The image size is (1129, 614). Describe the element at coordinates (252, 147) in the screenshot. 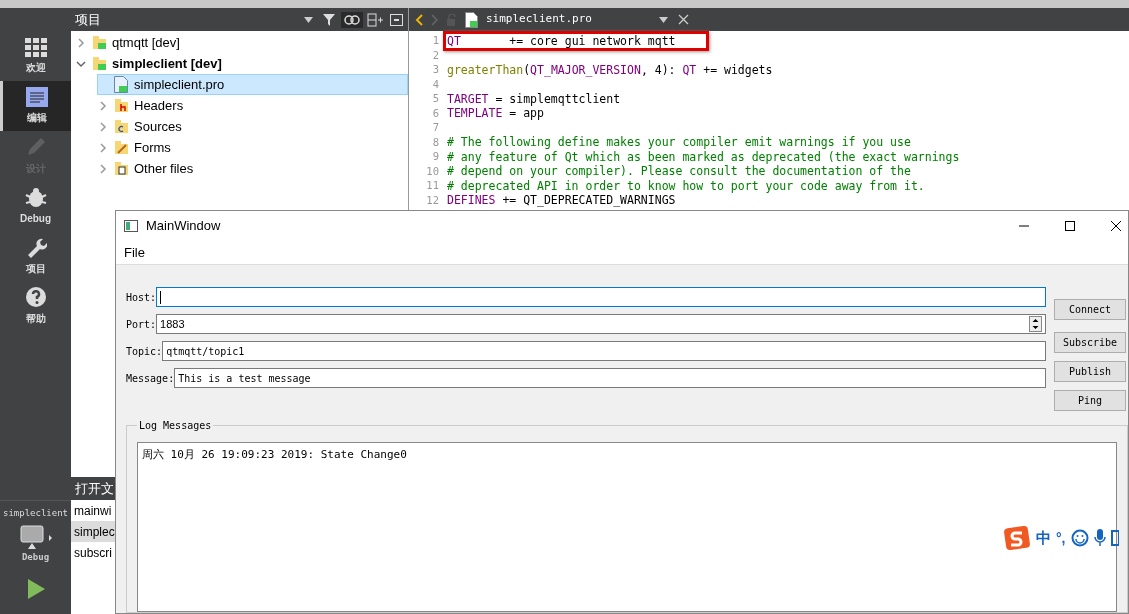

I see `tree-item: Forms` at that location.